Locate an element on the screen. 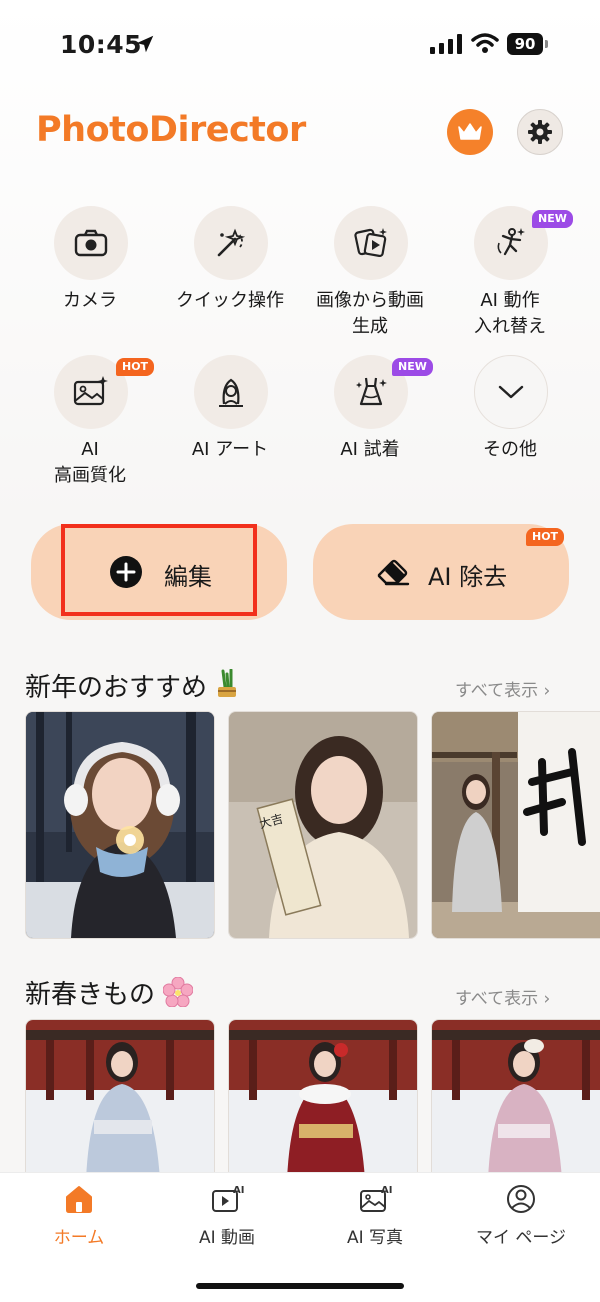  ai-remove-button: AI 除去 HOT is located at coordinates (441, 572).